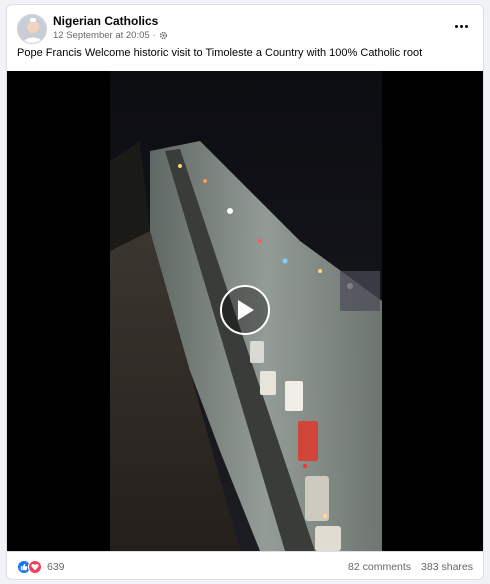 This screenshot has width=490, height=584. I want to click on post-footer: 639 82 comments 383 shares, so click(245, 565).